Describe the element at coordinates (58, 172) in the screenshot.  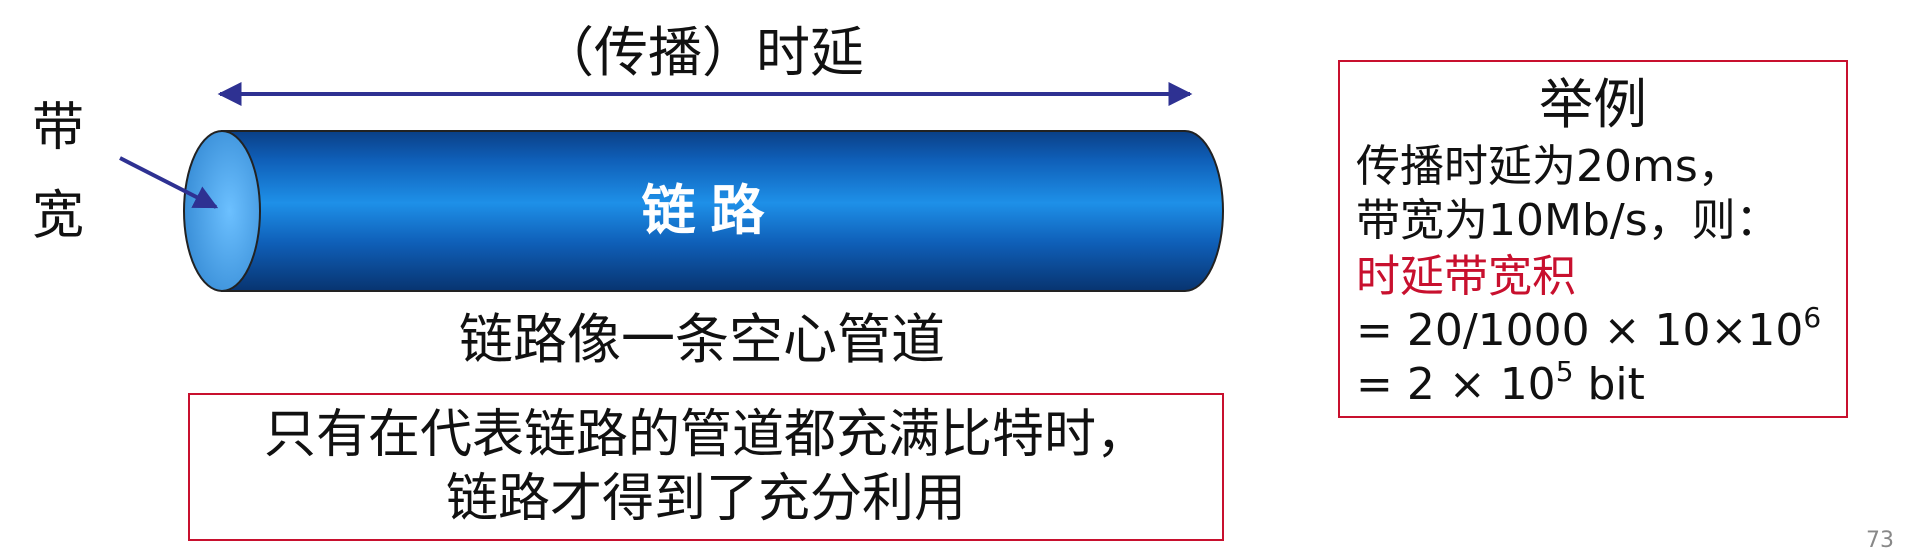
I see `bandwidth-label: 带 宽` at that location.